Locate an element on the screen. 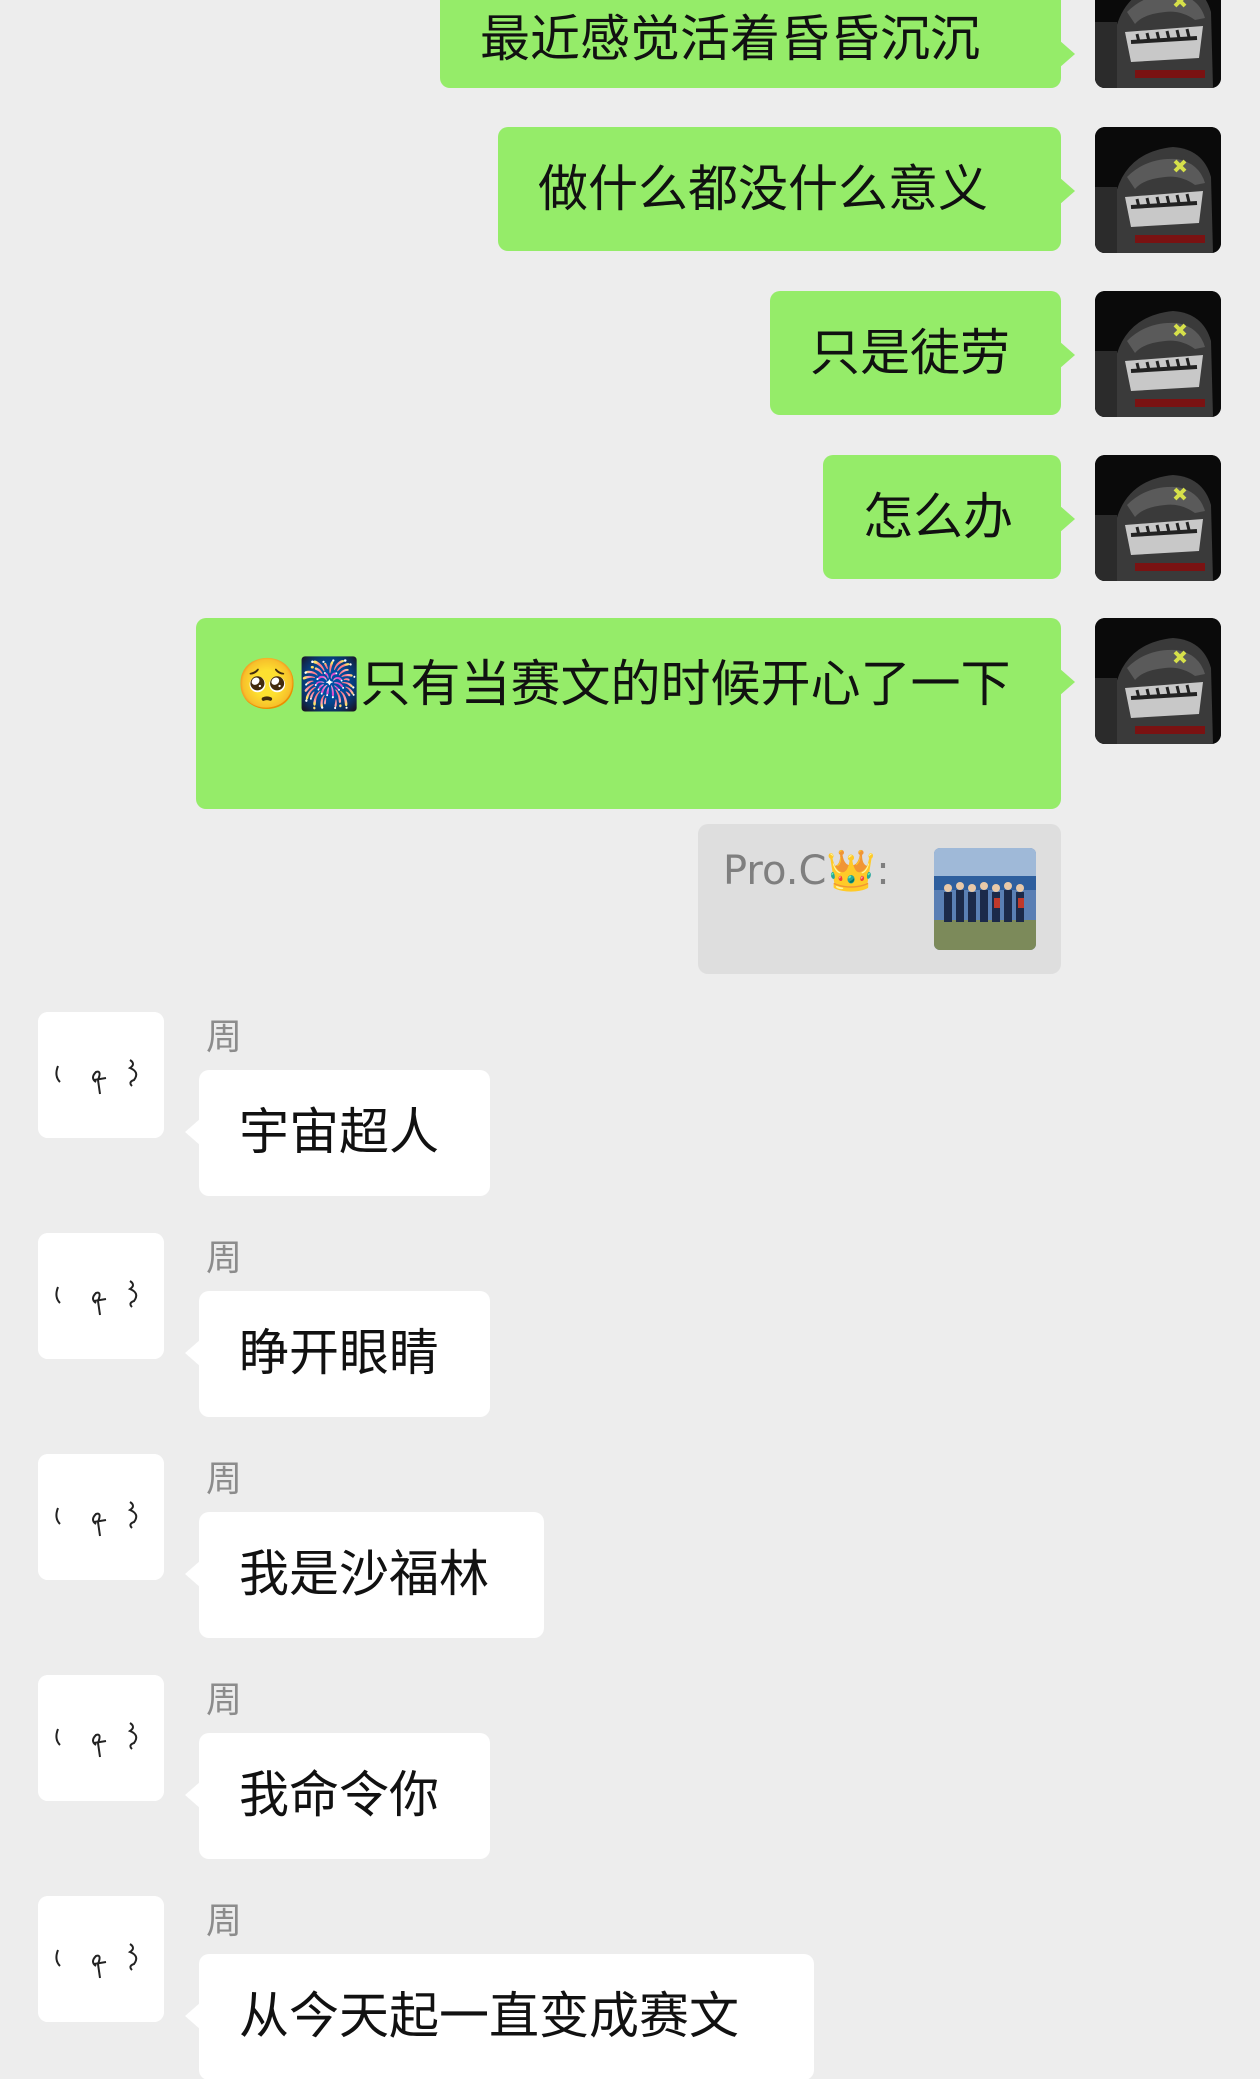  incoming-message: 我命令你 is located at coordinates (337, 1796).